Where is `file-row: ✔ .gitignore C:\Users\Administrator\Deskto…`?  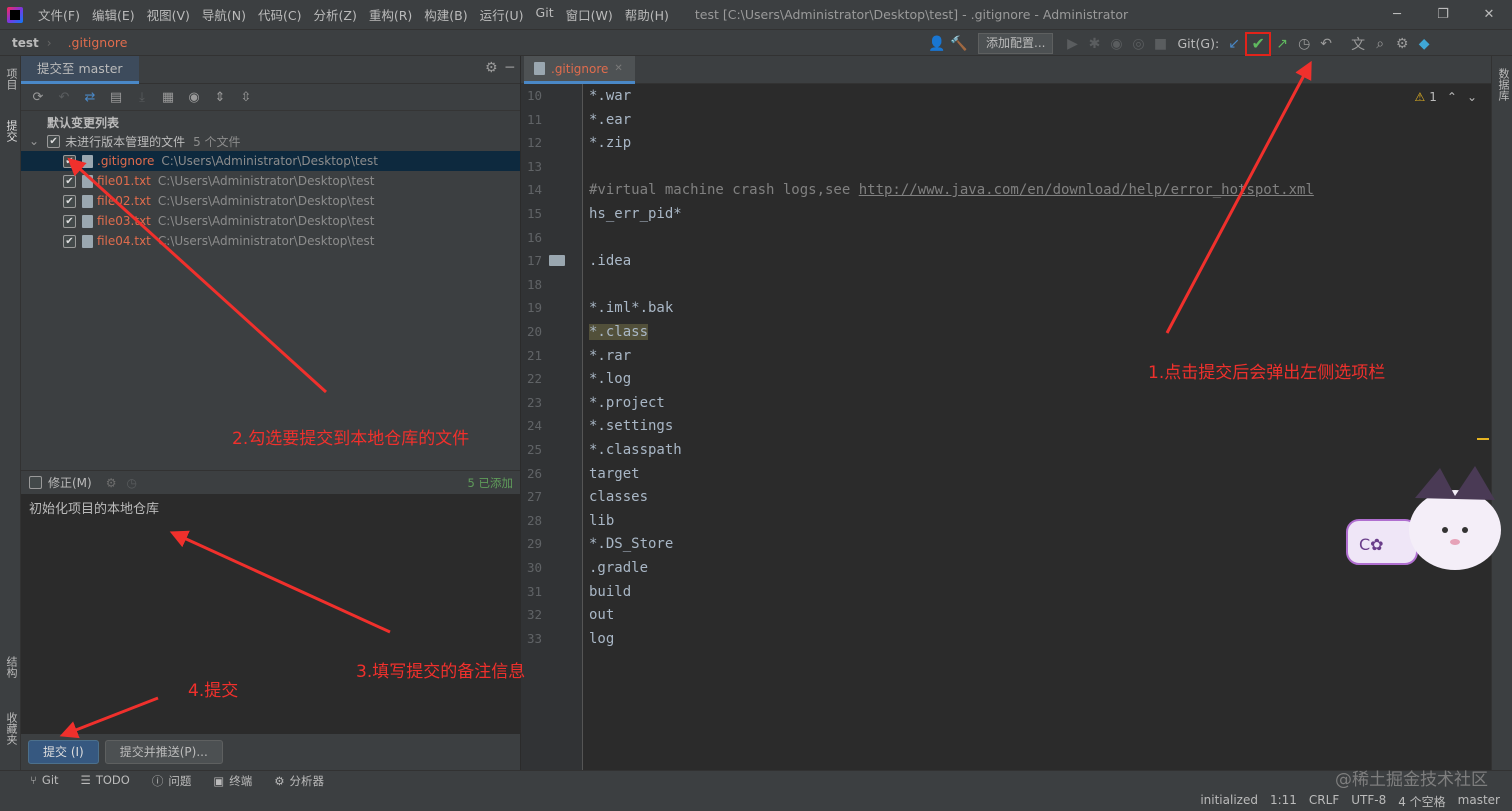 file-row: ✔ .gitignore C:\Users\Administrator\Deskto… is located at coordinates (270, 161).